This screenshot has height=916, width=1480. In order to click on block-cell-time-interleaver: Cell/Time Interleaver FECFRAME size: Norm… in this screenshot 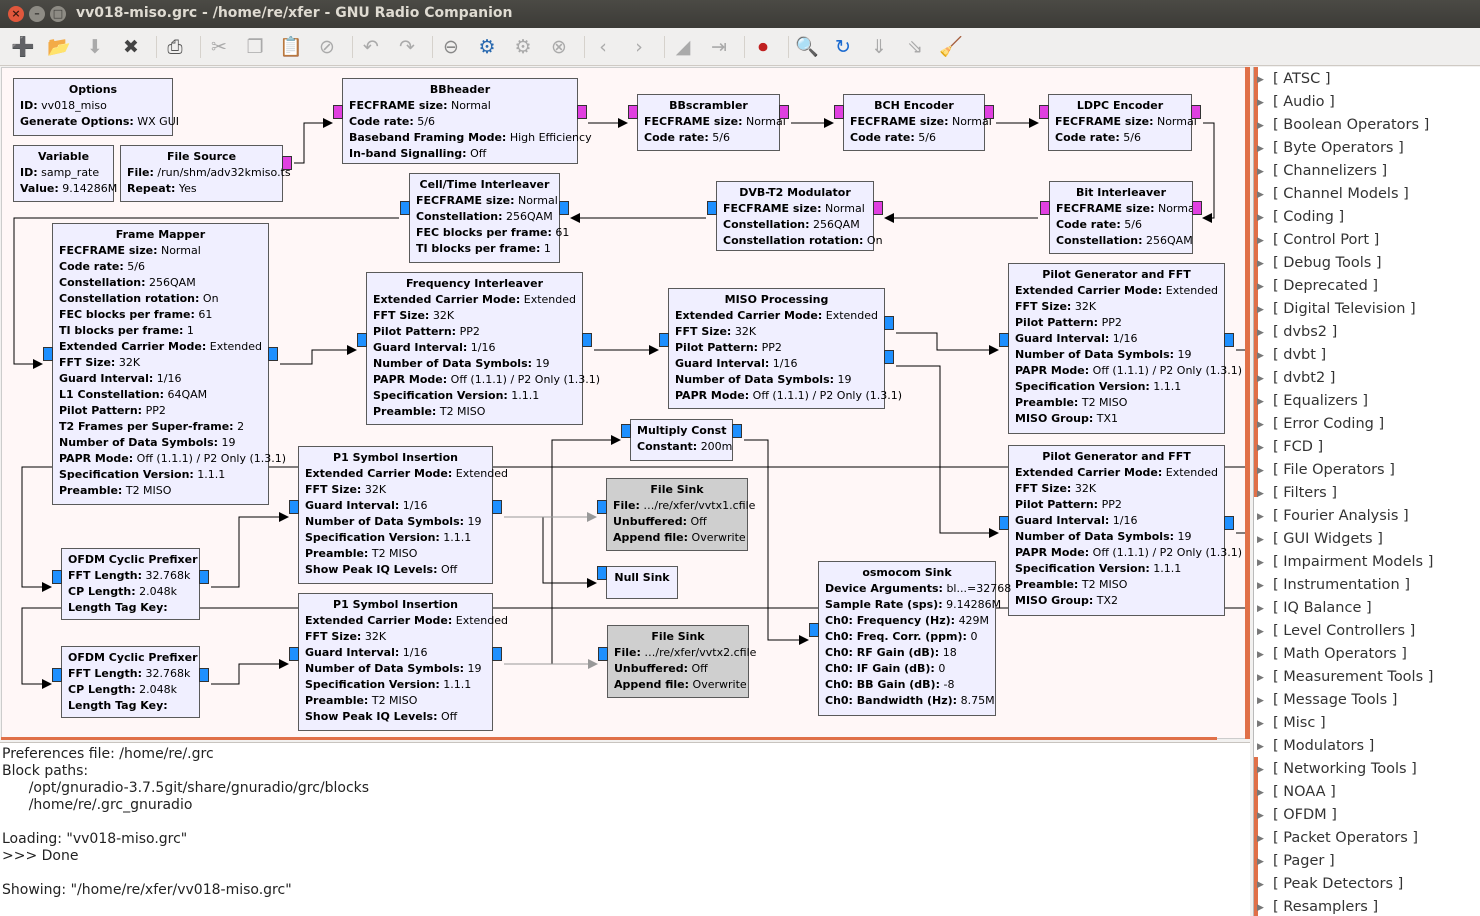, I will do `click(489, 218)`.